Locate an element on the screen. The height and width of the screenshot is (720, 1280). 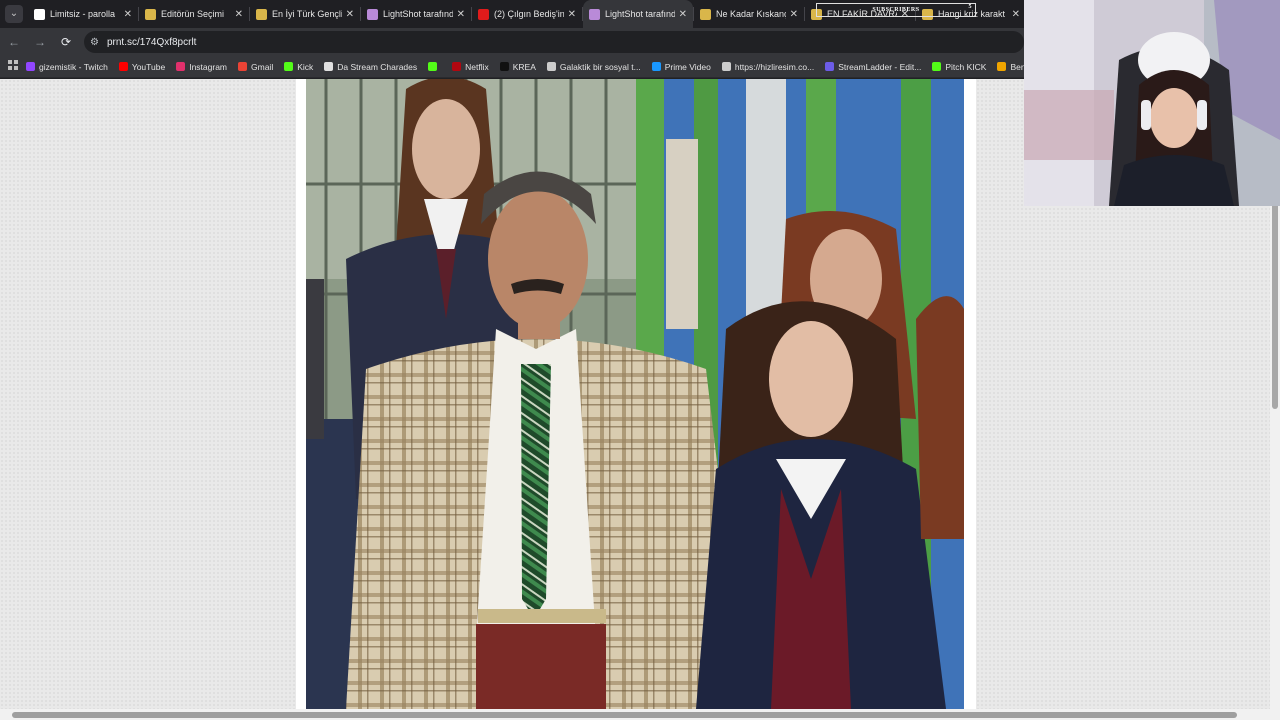
bookmark-item: Kick is located at coordinates (298, 67).